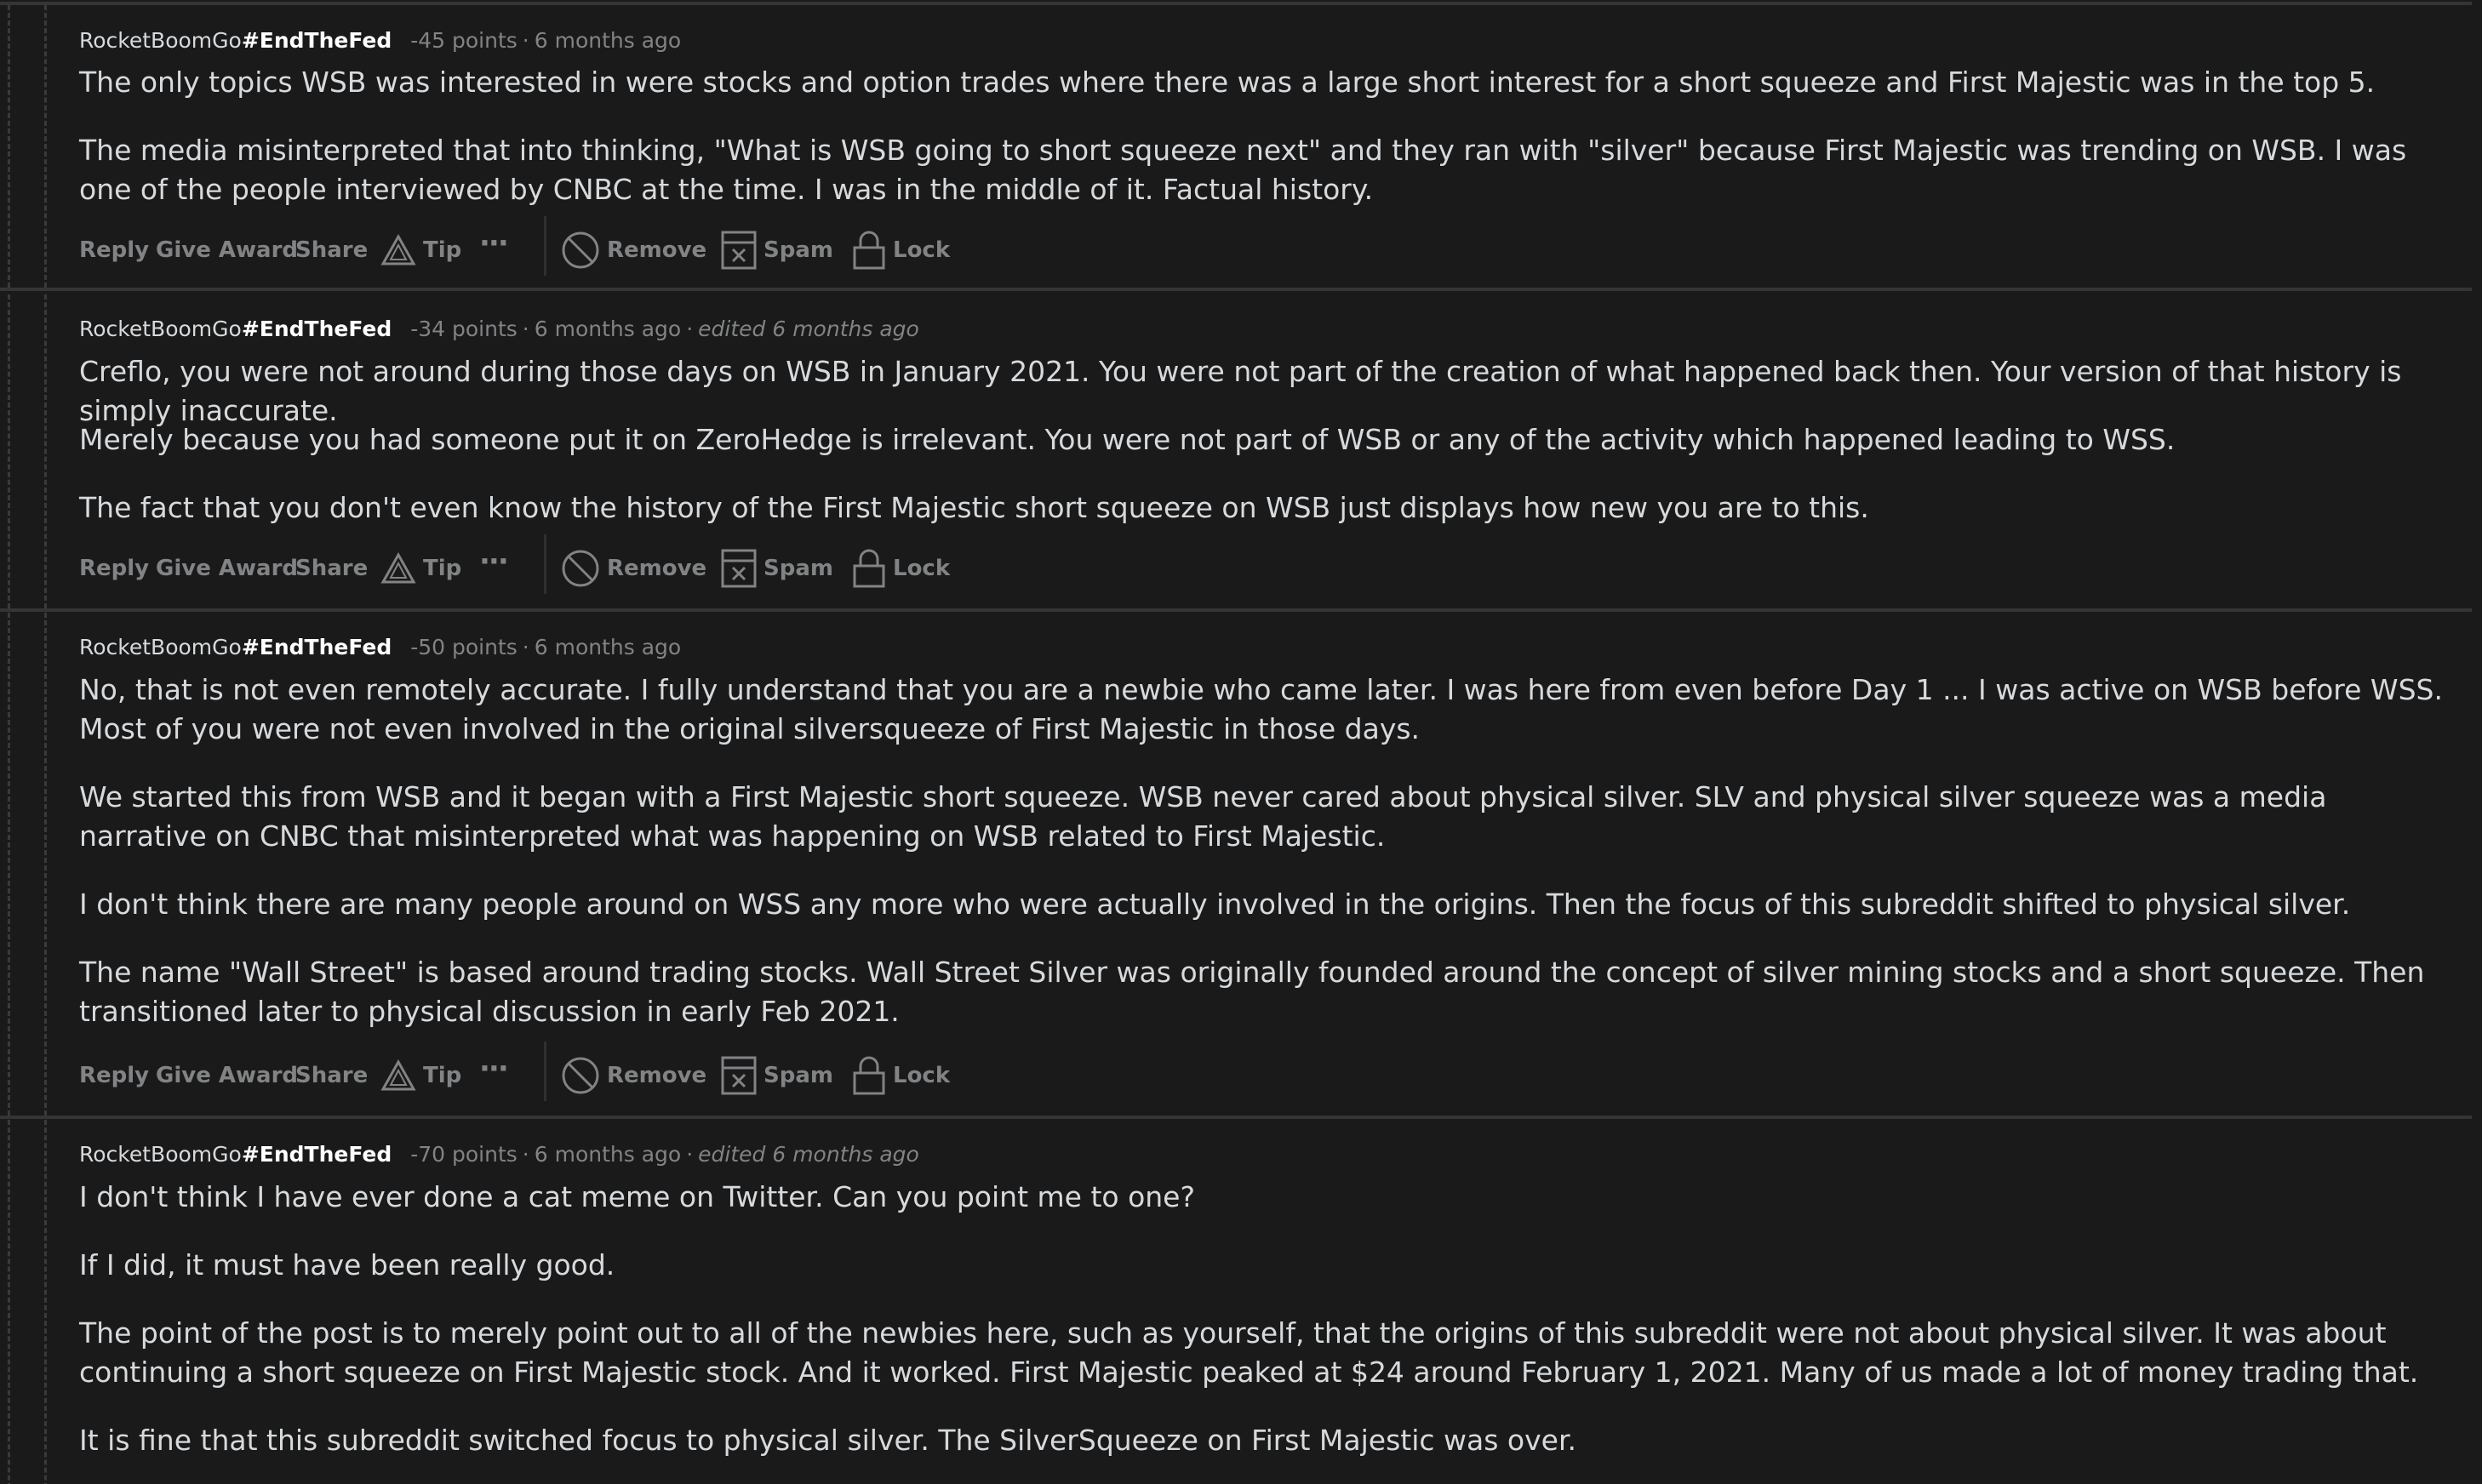 The height and width of the screenshot is (1484, 2482). I want to click on points: -34 points, so click(464, 329).